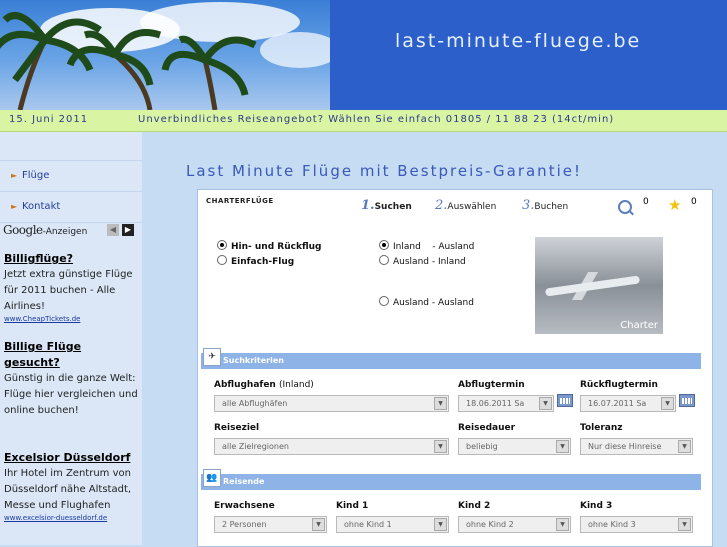 This screenshot has height=547, width=727. What do you see at coordinates (72, 319) in the screenshot?
I see `ad-url: www.CheapTickets.de` at bounding box center [72, 319].